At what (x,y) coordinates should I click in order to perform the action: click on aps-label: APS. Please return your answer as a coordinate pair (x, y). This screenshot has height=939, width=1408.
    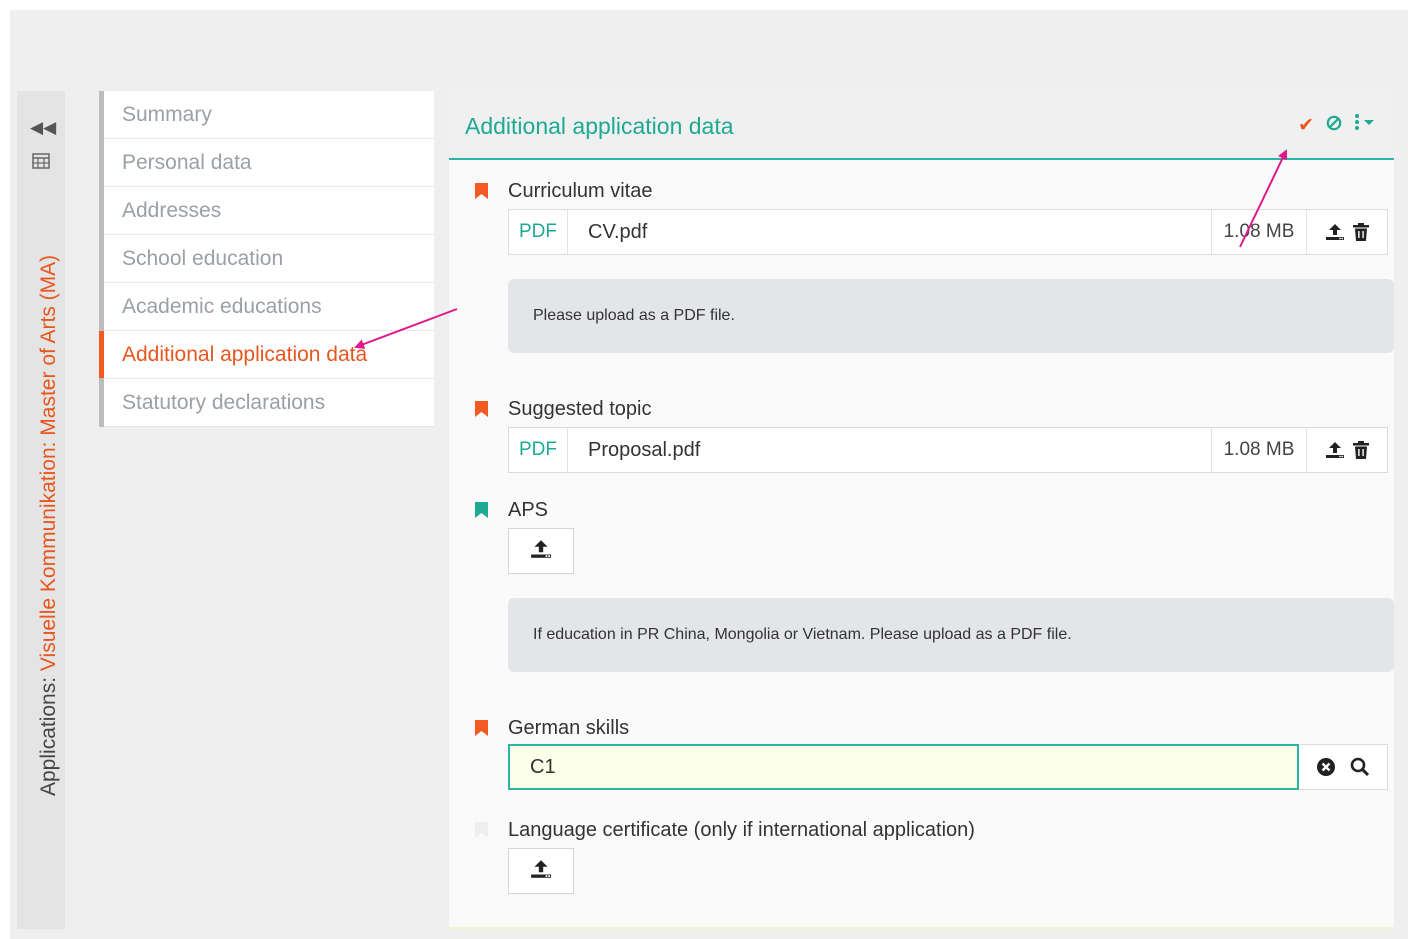
    Looking at the image, I should click on (528, 510).